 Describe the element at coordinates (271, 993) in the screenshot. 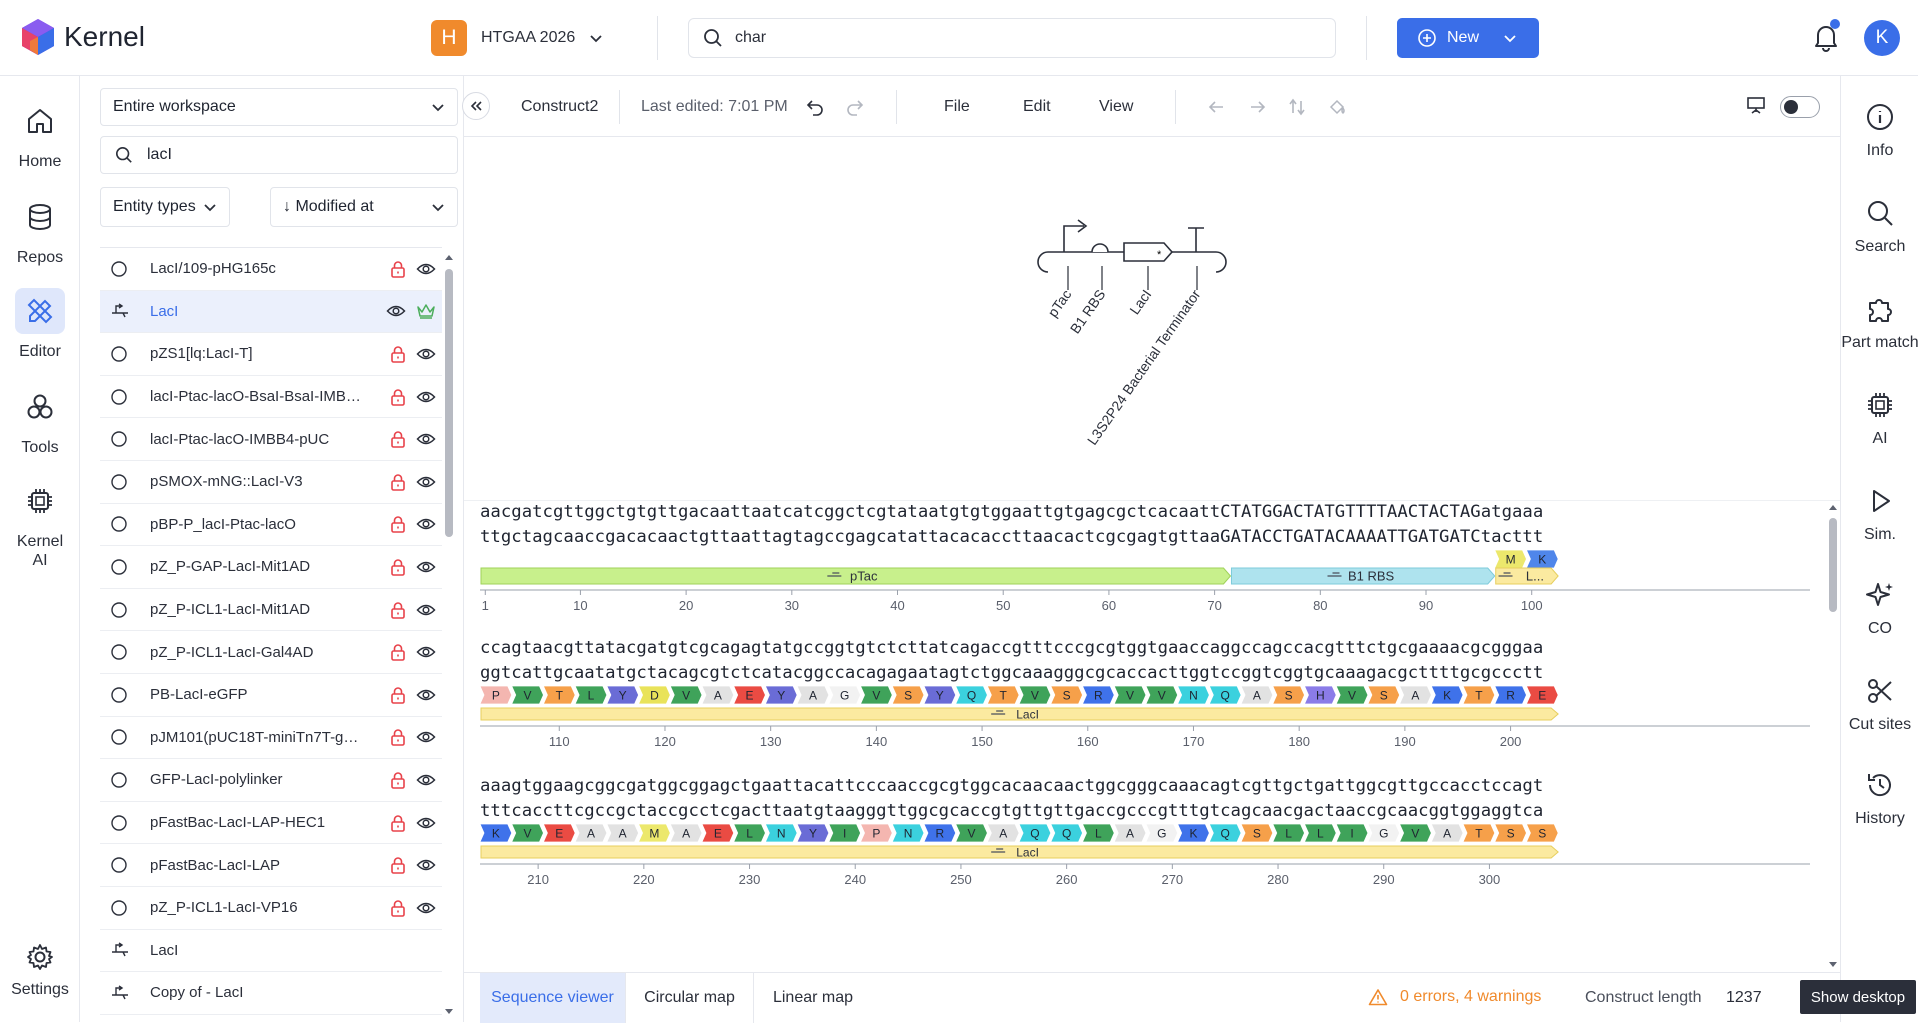

I see `list-item: Copy of - LacI` at that location.